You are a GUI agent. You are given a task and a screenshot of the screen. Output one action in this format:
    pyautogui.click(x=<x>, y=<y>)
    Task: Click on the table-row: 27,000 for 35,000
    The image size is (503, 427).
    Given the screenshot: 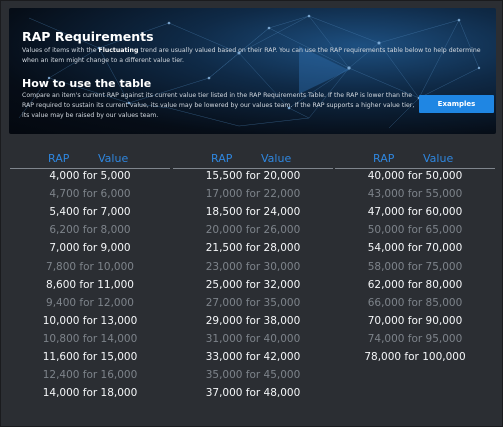 What is the action you would take?
    pyautogui.click(x=253, y=302)
    